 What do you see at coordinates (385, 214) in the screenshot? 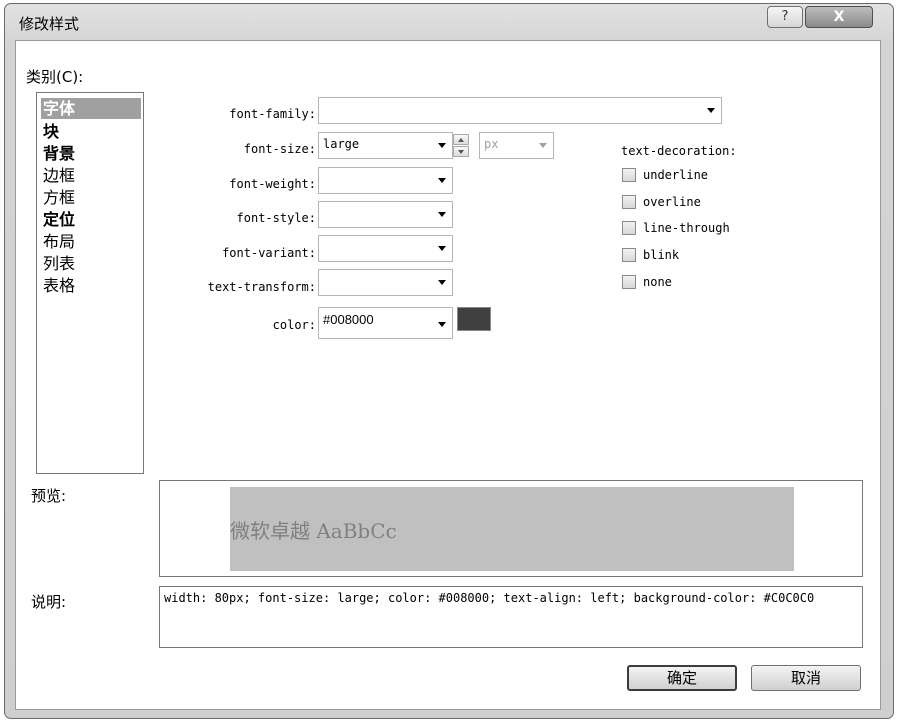
I see `font-style-select` at bounding box center [385, 214].